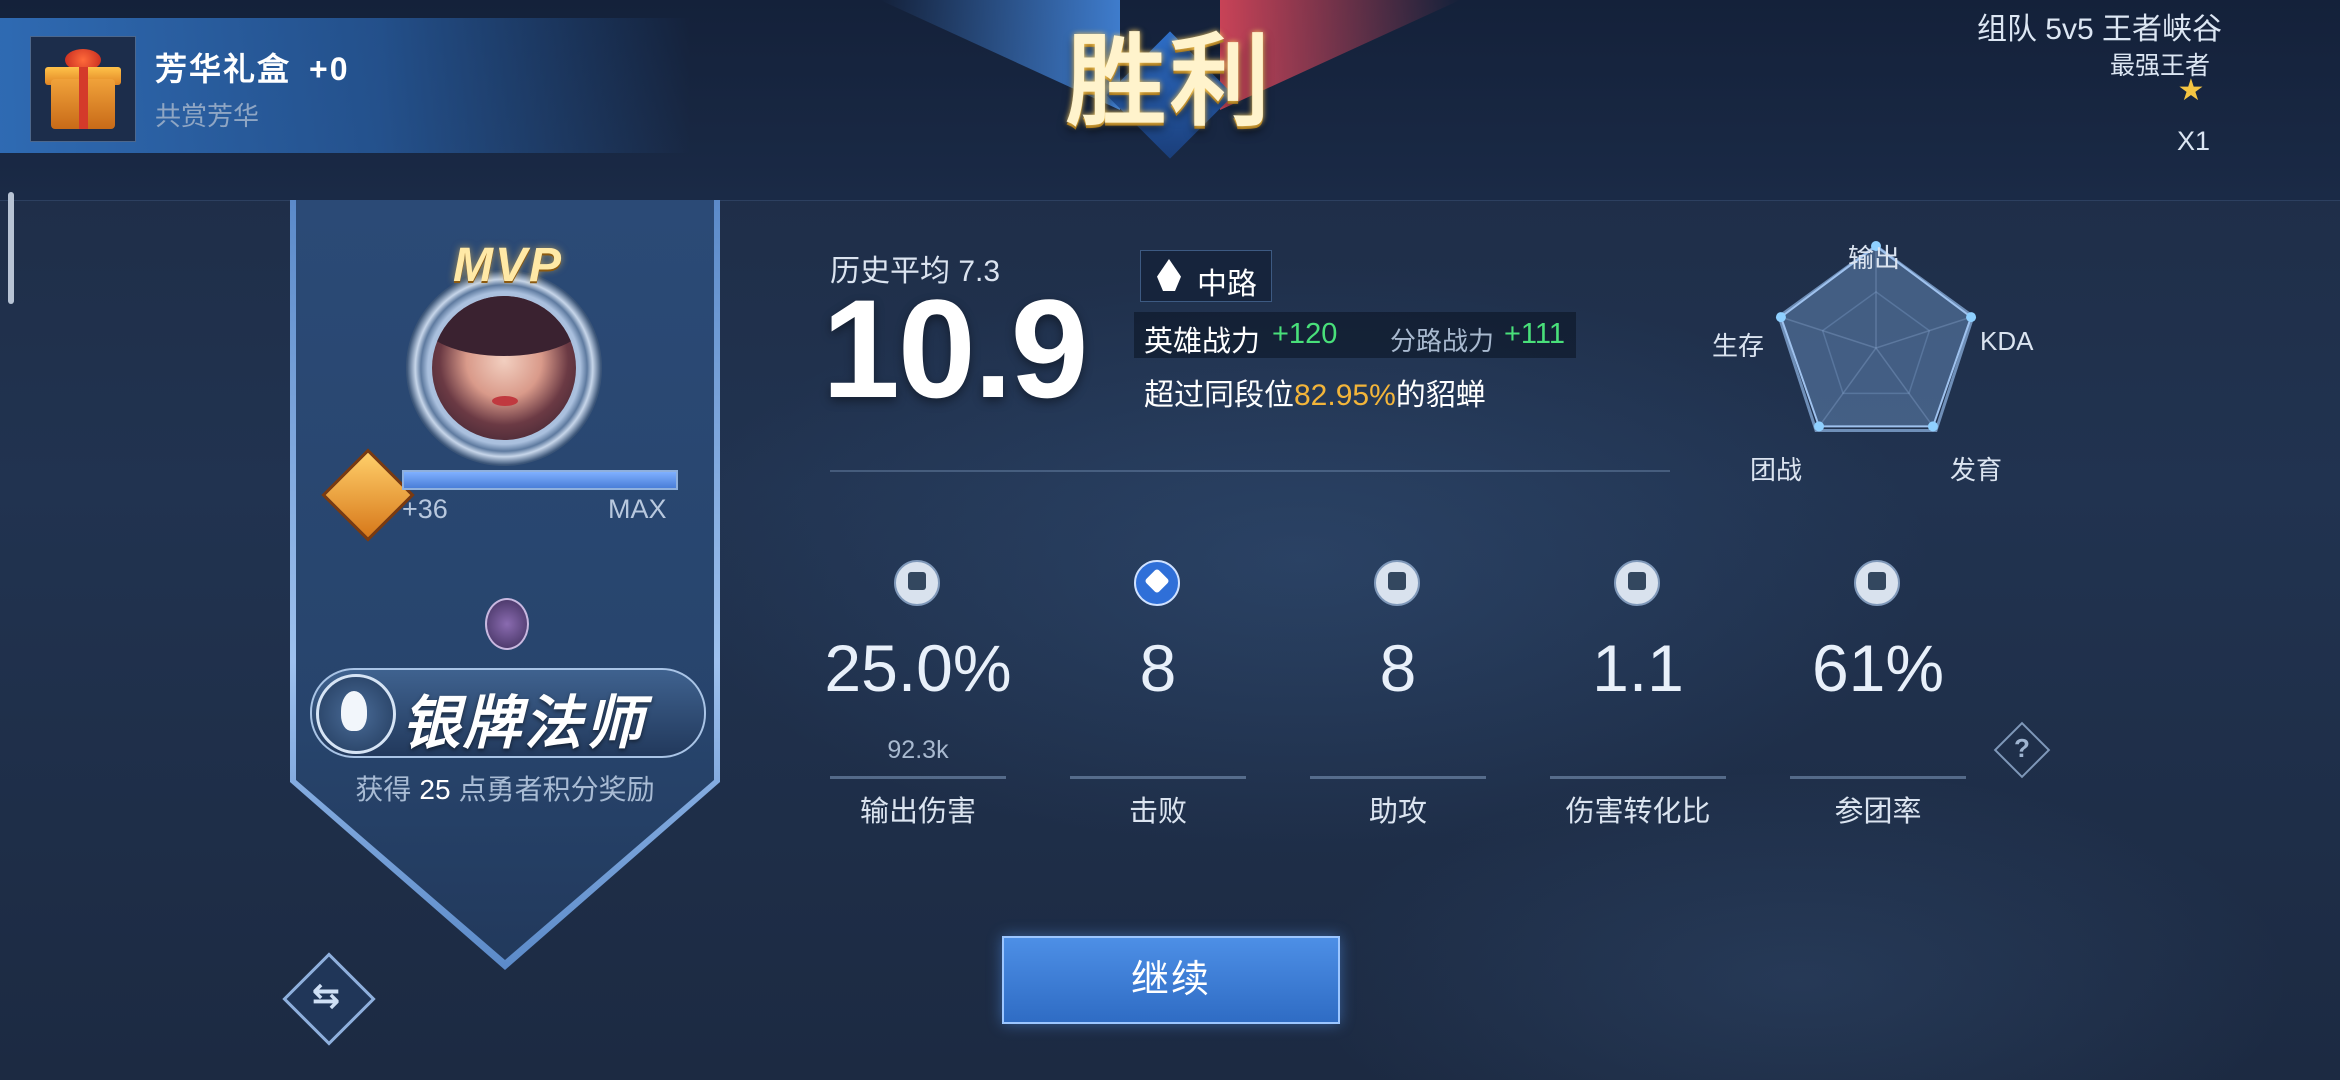  Describe the element at coordinates (1877, 583) in the screenshot. I see `flag-icon` at that location.